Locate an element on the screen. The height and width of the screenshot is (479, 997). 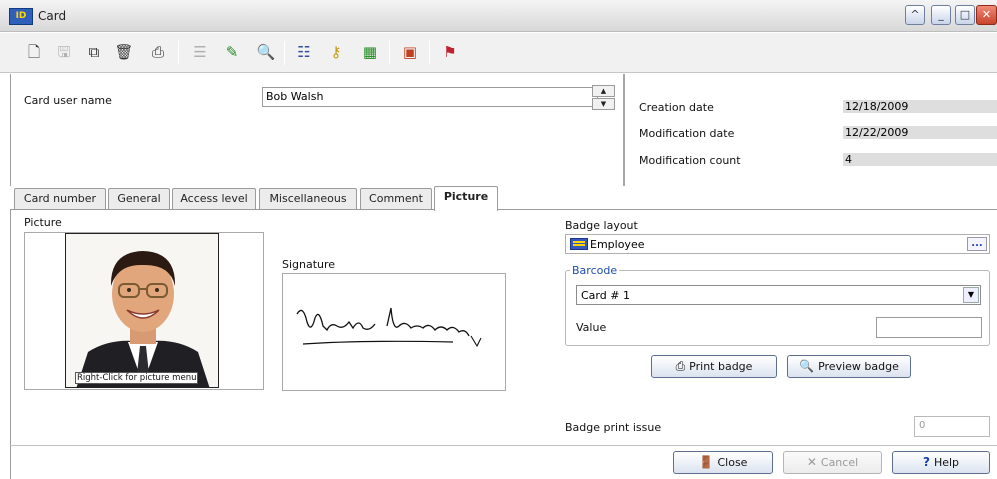
help-icon: ? is located at coordinates (926, 462).